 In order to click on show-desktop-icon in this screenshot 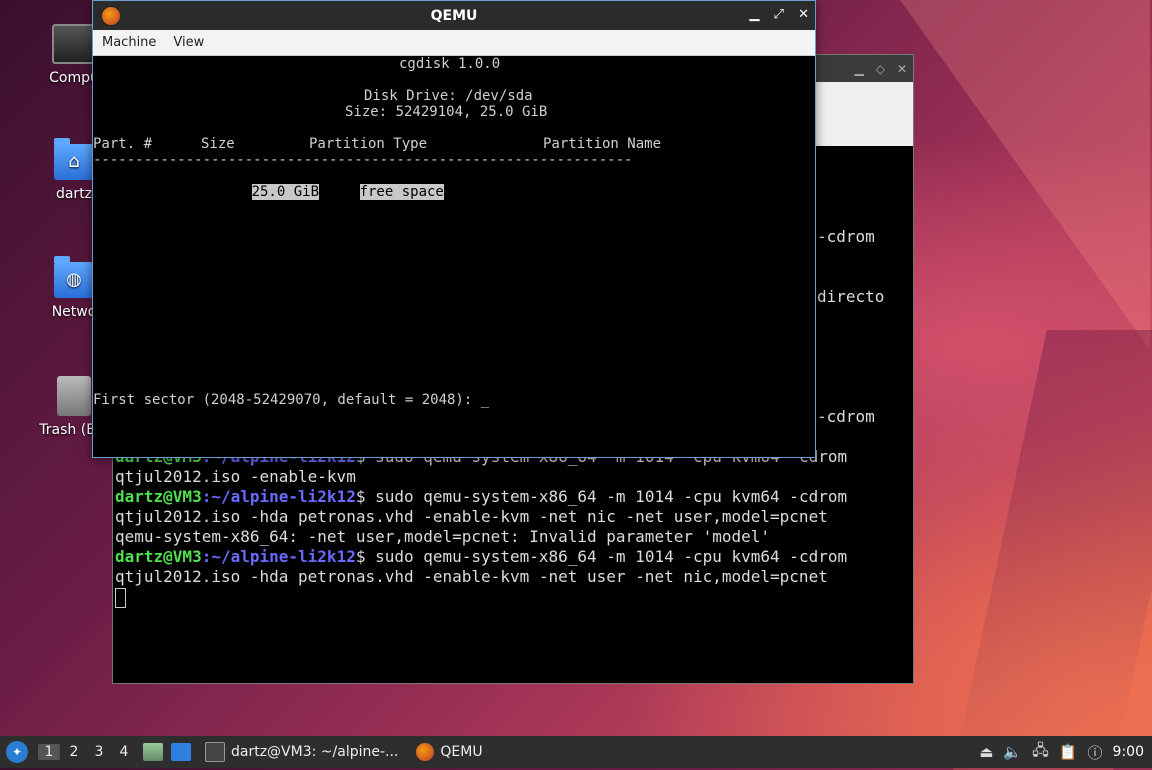, I will do `click(181, 752)`.